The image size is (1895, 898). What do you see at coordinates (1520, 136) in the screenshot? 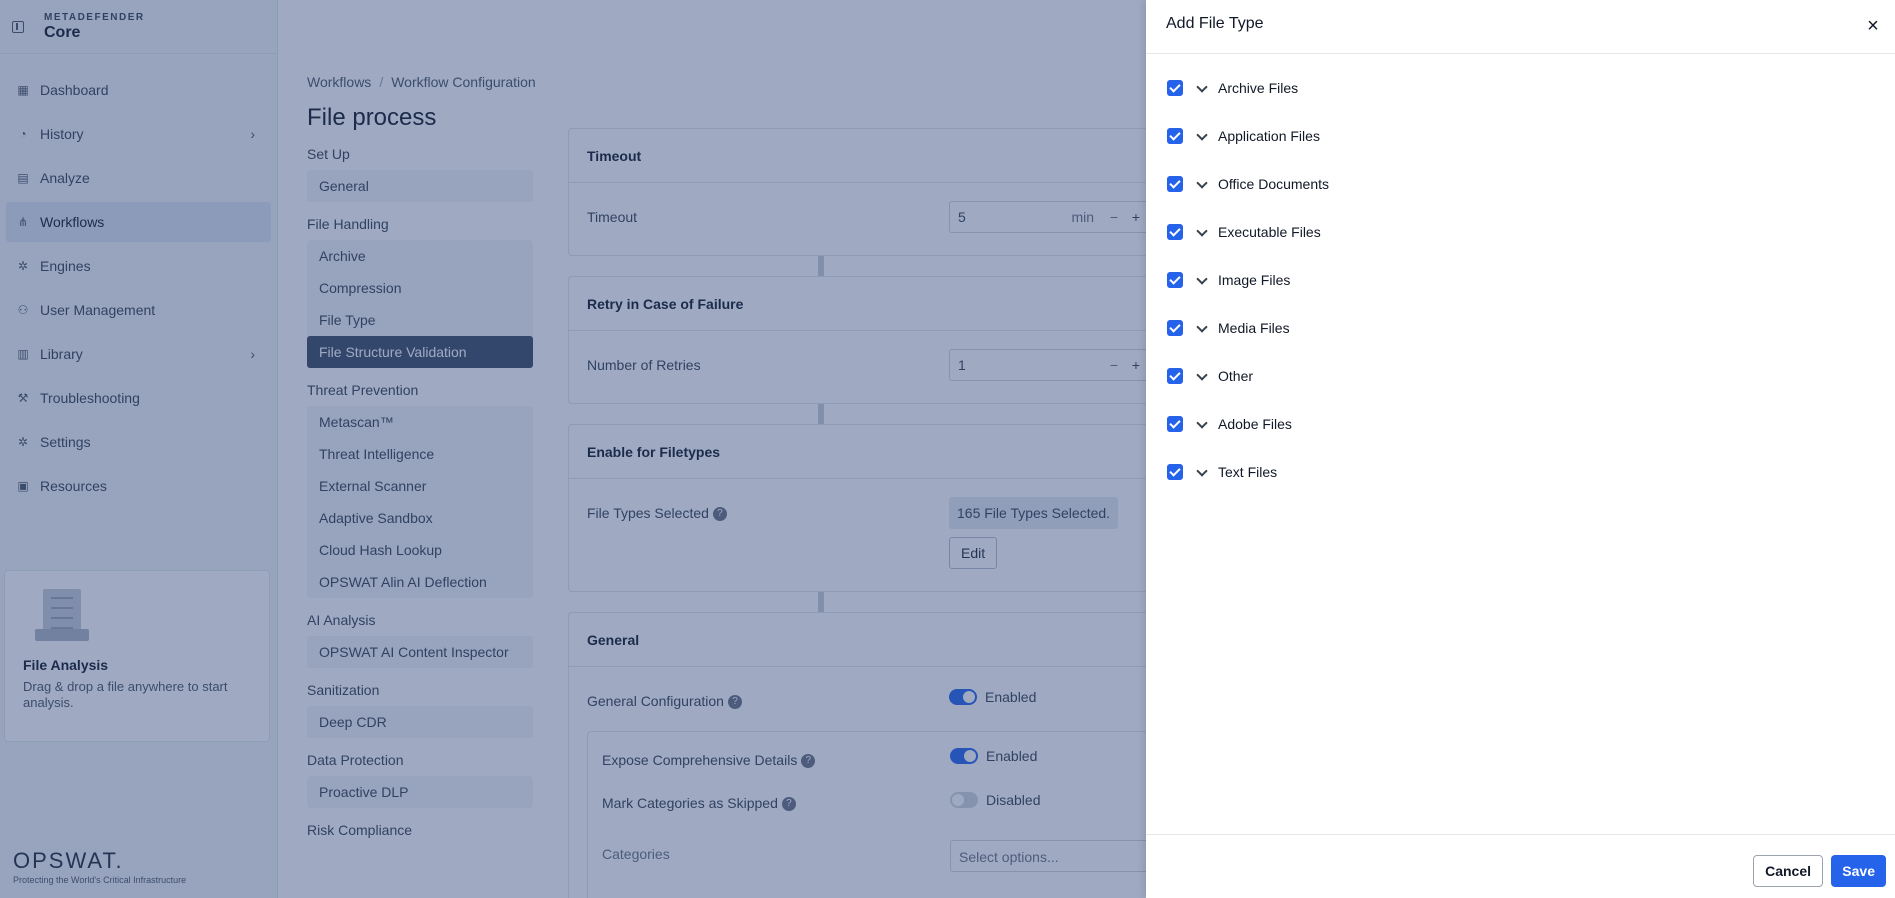
I see `file-type-row: Application Files` at bounding box center [1520, 136].